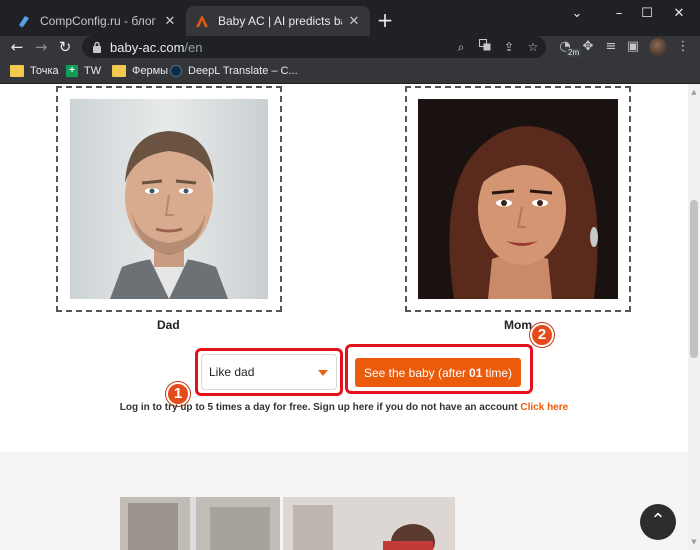 The height and width of the screenshot is (550, 700). I want to click on gallery-image-left, so click(200, 523).